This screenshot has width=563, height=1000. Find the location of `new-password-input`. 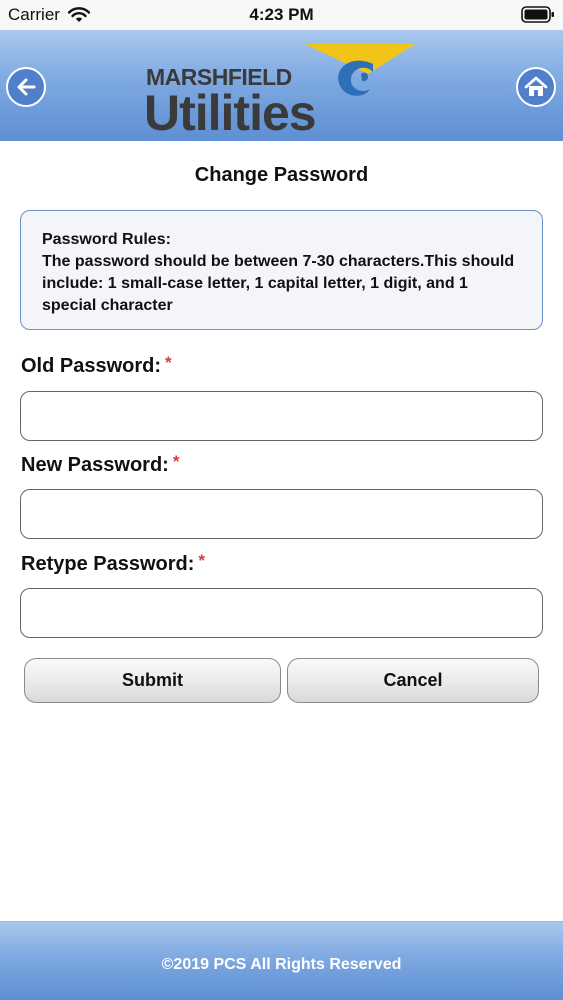

new-password-input is located at coordinates (281, 514).